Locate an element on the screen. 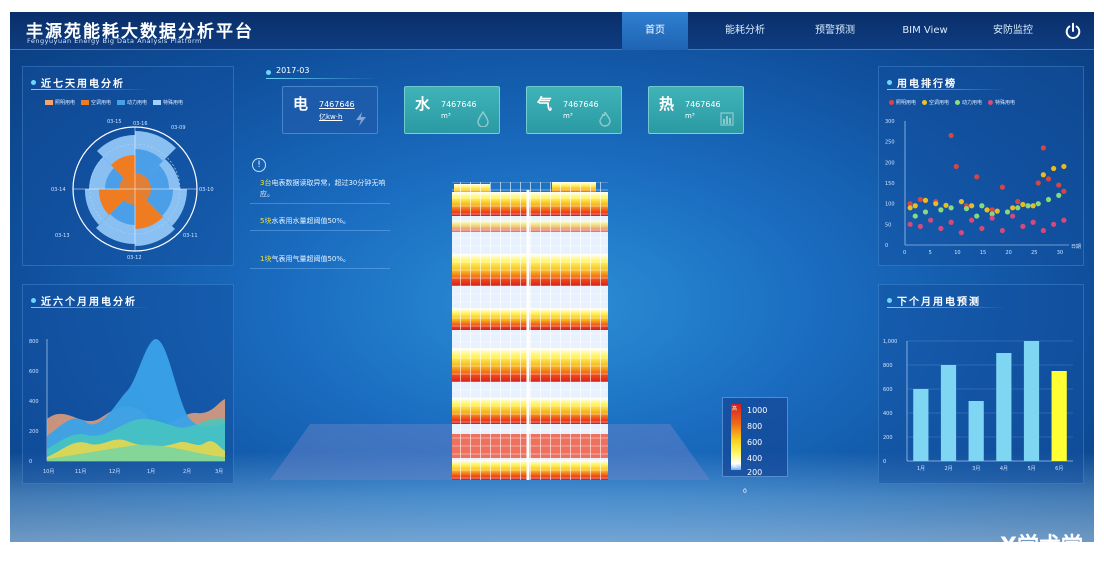  summary-card-heat: 热 7467646 m³ is located at coordinates (696, 110).